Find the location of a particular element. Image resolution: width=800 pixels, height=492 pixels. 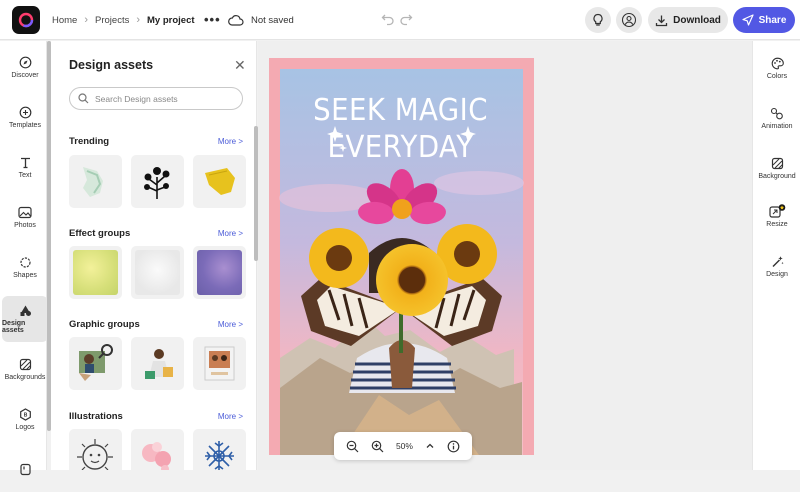

chevron-up-icon is located at coordinates (430, 446).